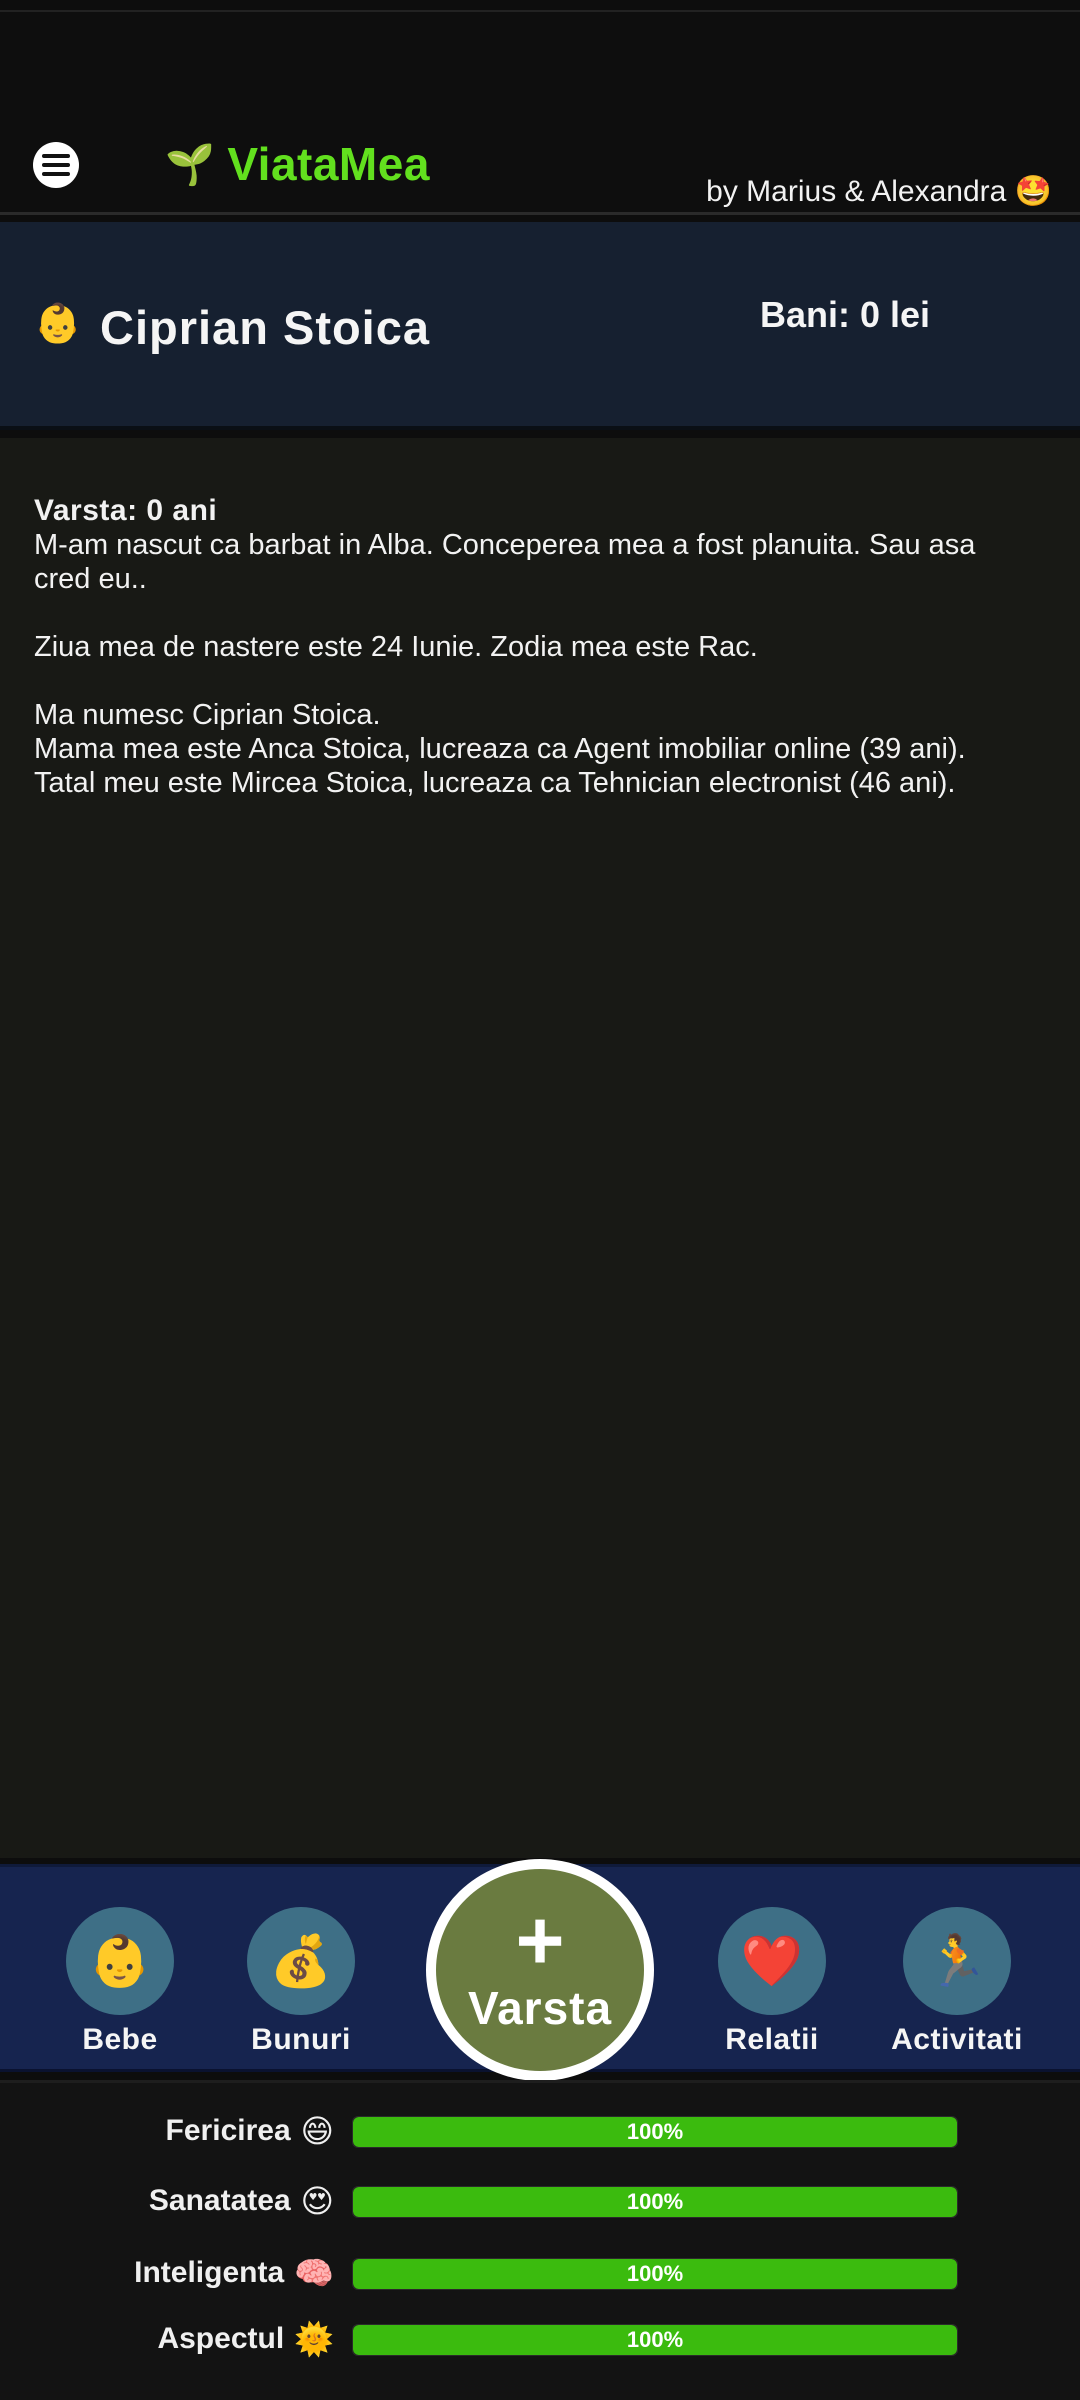 Image resolution: width=1080 pixels, height=2400 pixels. Describe the element at coordinates (228, 2130) in the screenshot. I see `stat-name: Fericirea` at that location.